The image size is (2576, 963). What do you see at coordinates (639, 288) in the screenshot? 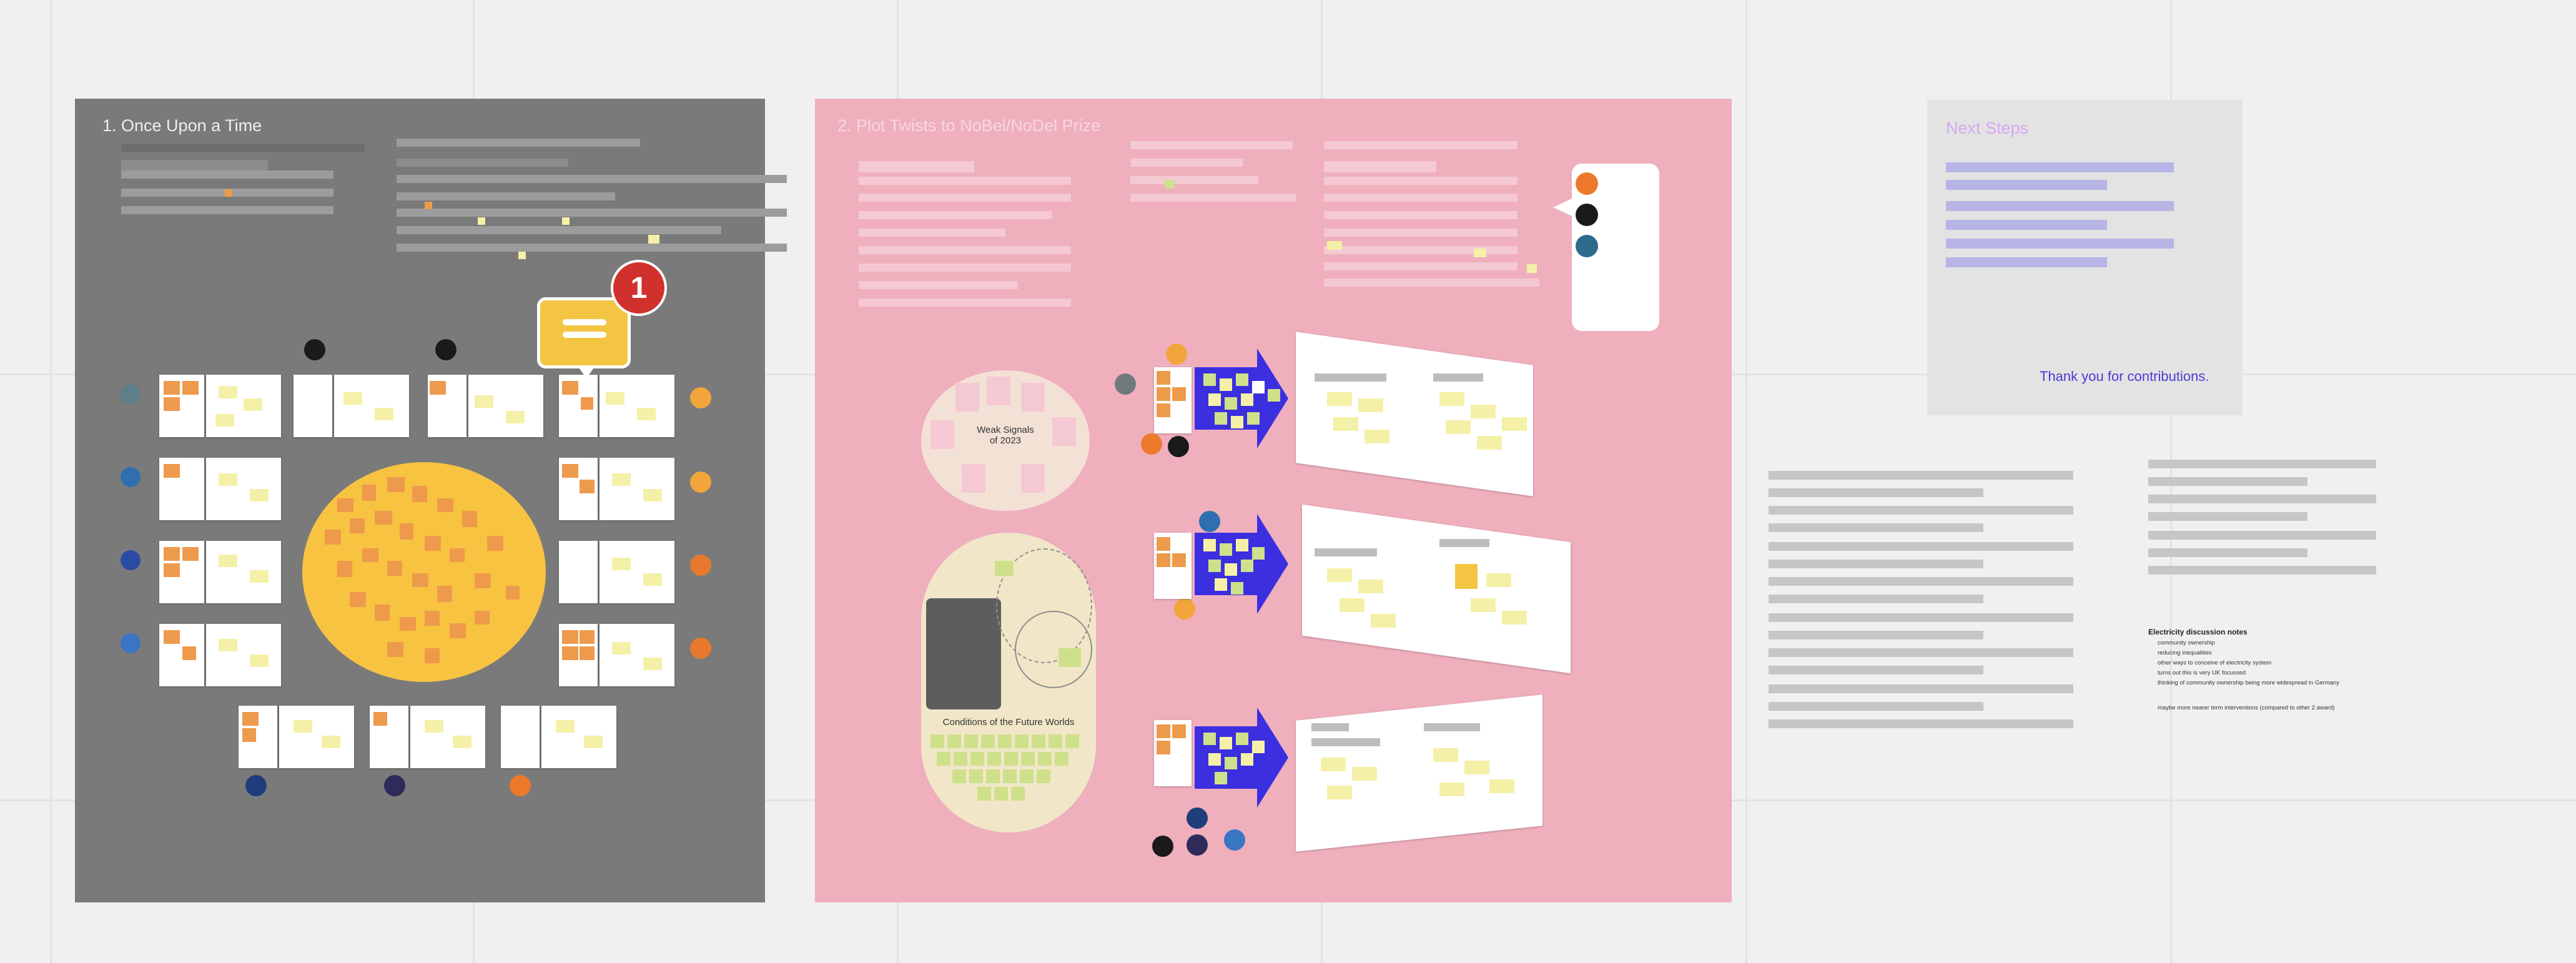
I see `comment-count-badge: 1` at bounding box center [639, 288].